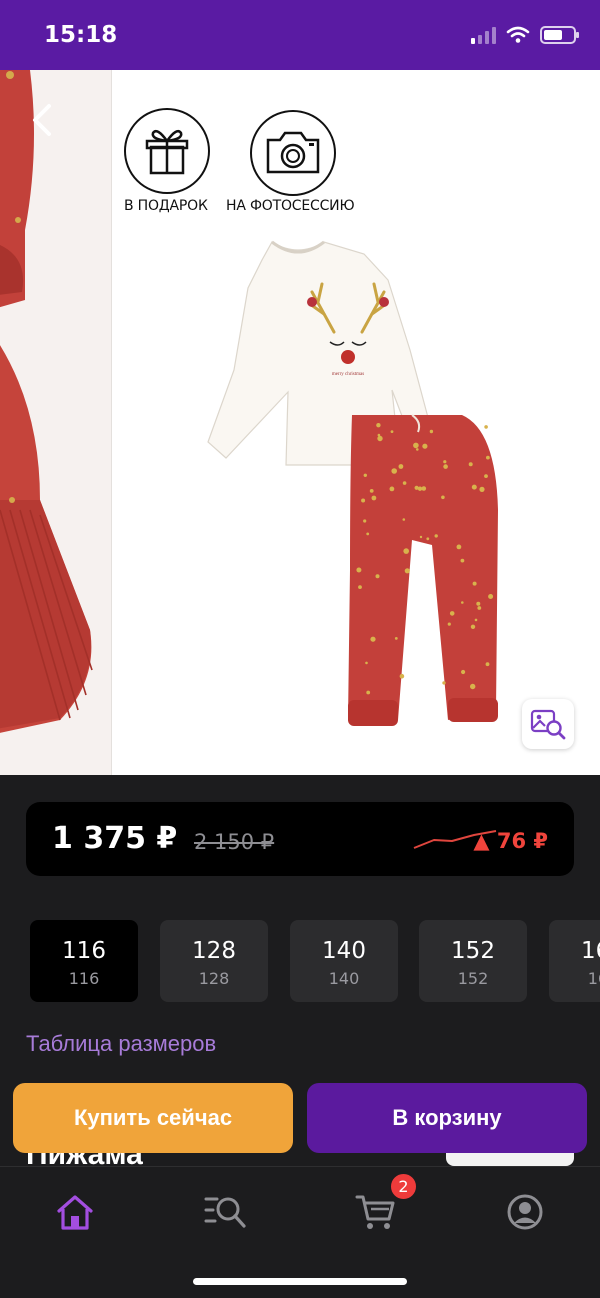 The image size is (600, 1298). Describe the element at coordinates (344, 951) in the screenshot. I see `size-label: 140` at that location.